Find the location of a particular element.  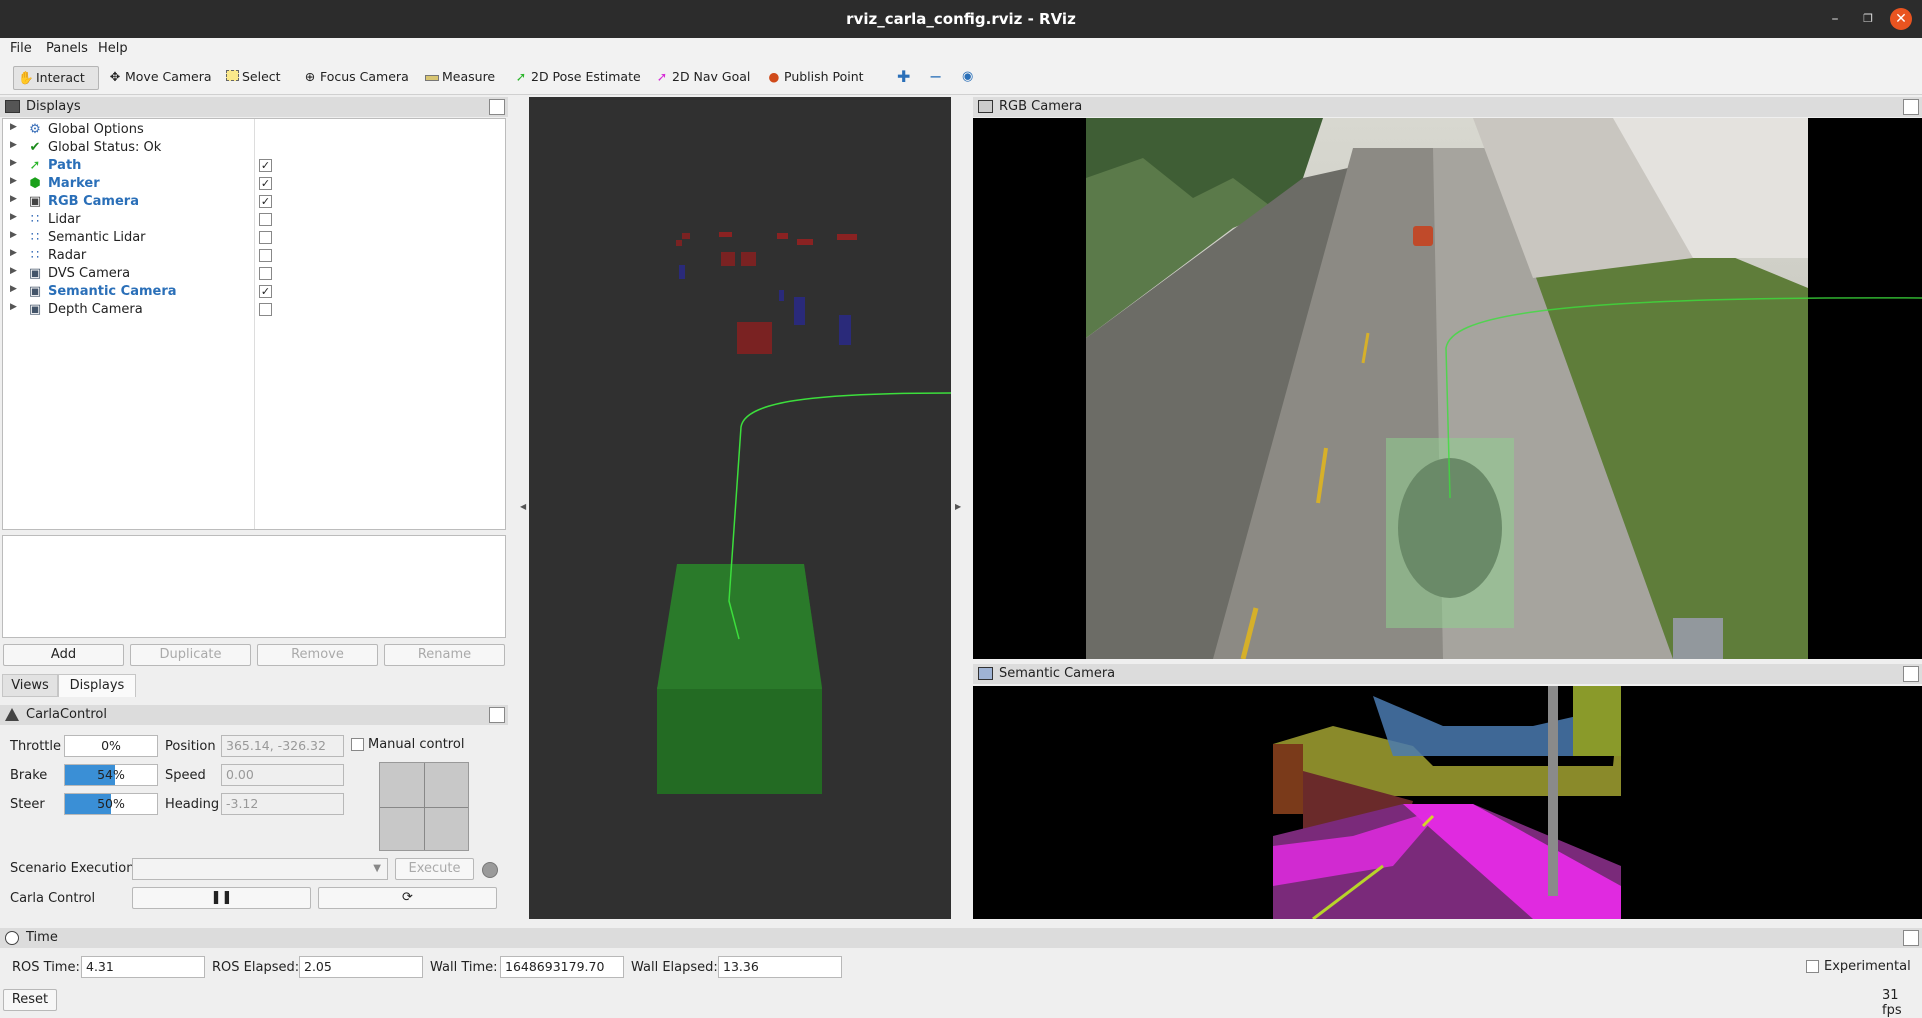

nav-goal-tool-button: ➚ 2D Nav Goal is located at coordinates (700, 78).